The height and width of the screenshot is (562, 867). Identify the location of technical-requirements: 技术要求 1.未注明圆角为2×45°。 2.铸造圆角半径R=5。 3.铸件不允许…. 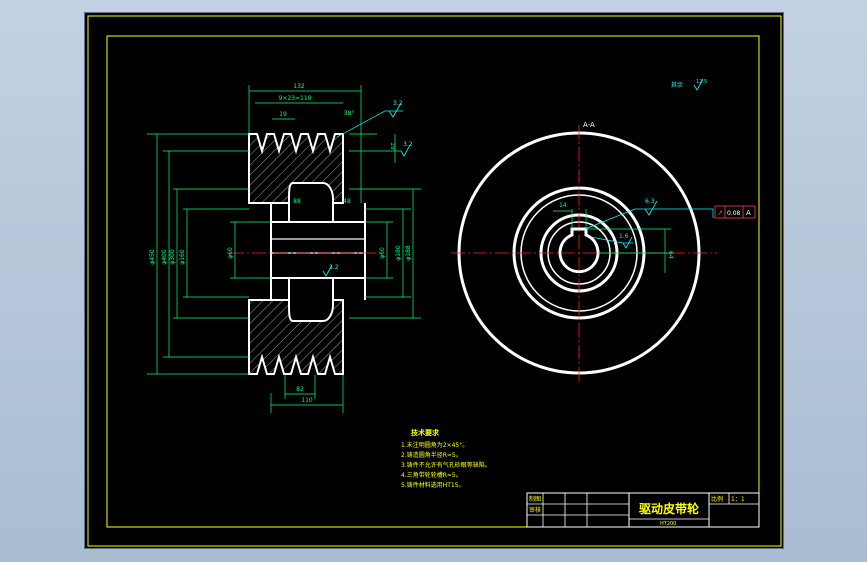
(446, 458).